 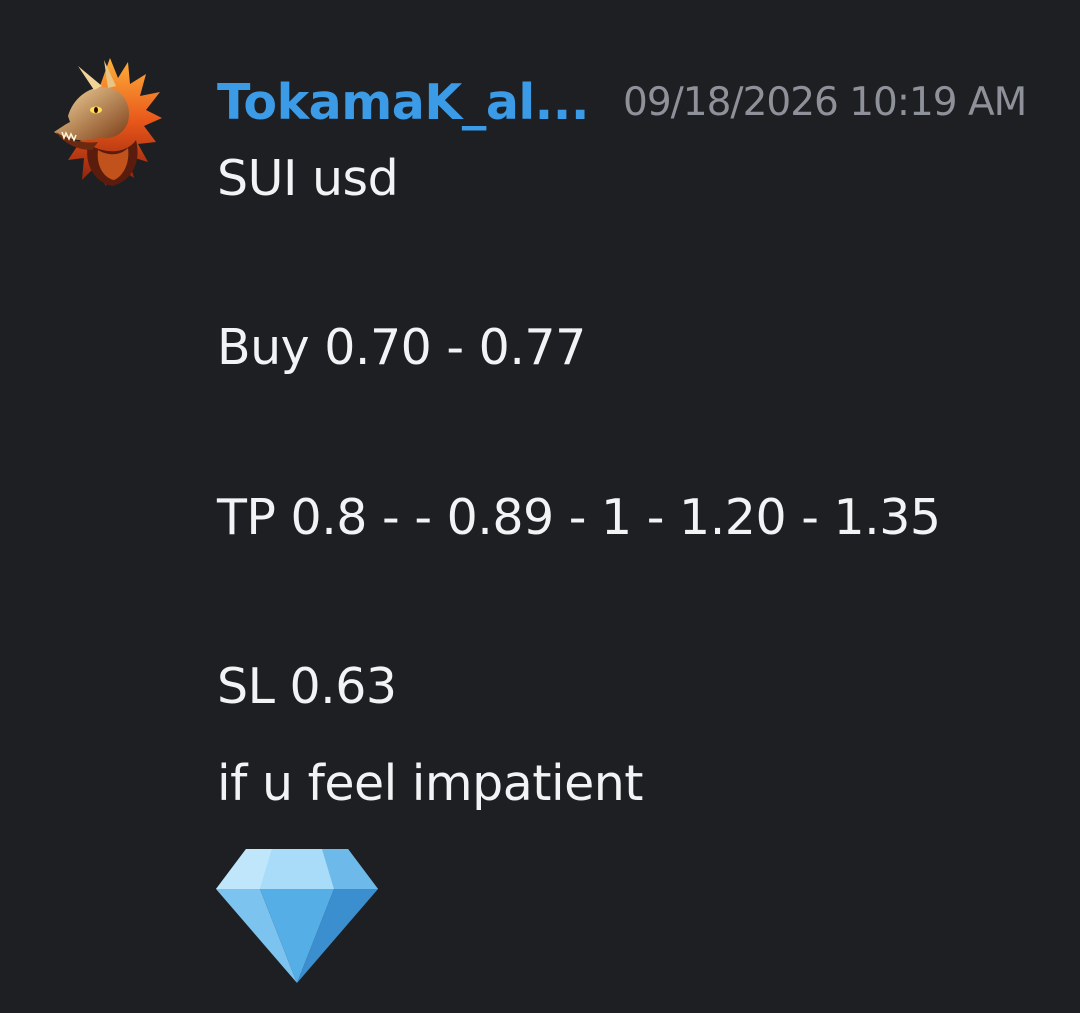 I want to click on message-line: if u feel impatient, so click(x=430, y=783).